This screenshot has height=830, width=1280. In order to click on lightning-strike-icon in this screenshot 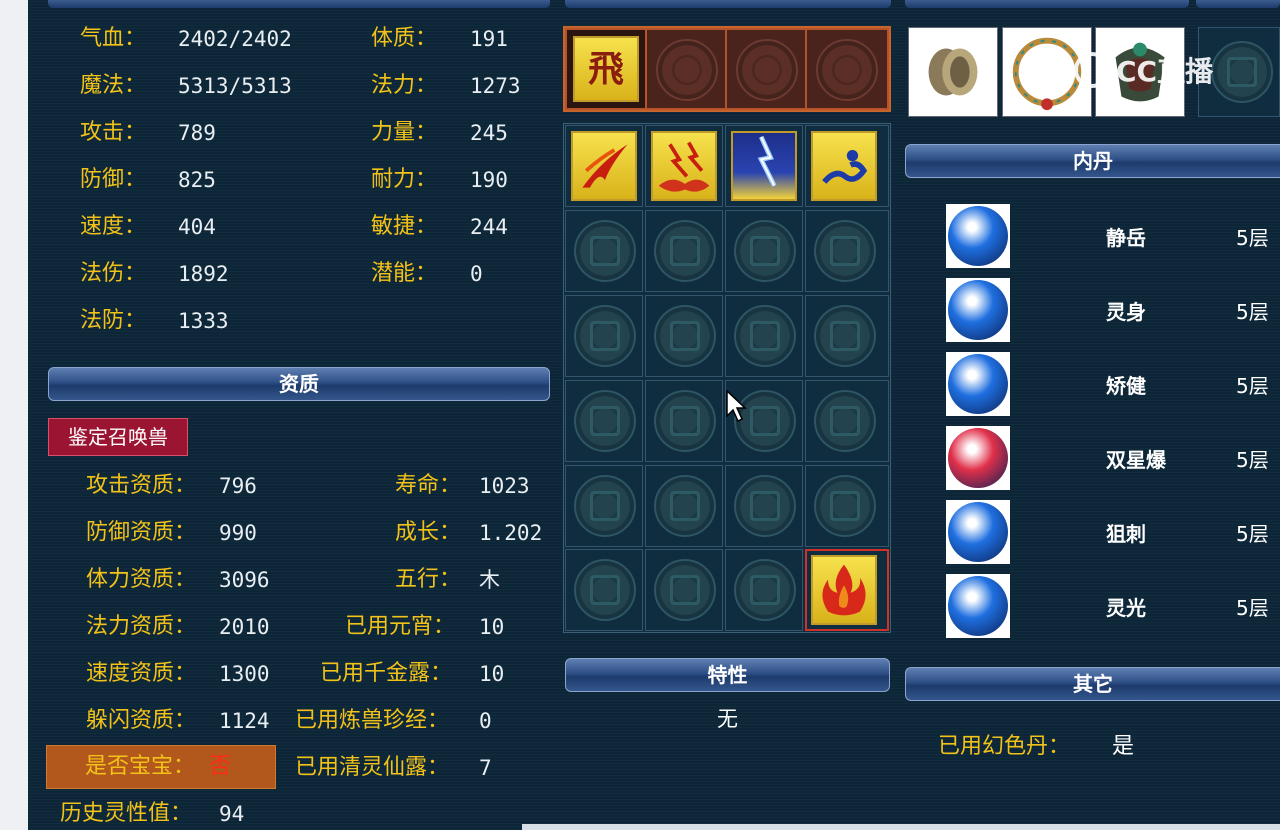, I will do `click(764, 166)`.